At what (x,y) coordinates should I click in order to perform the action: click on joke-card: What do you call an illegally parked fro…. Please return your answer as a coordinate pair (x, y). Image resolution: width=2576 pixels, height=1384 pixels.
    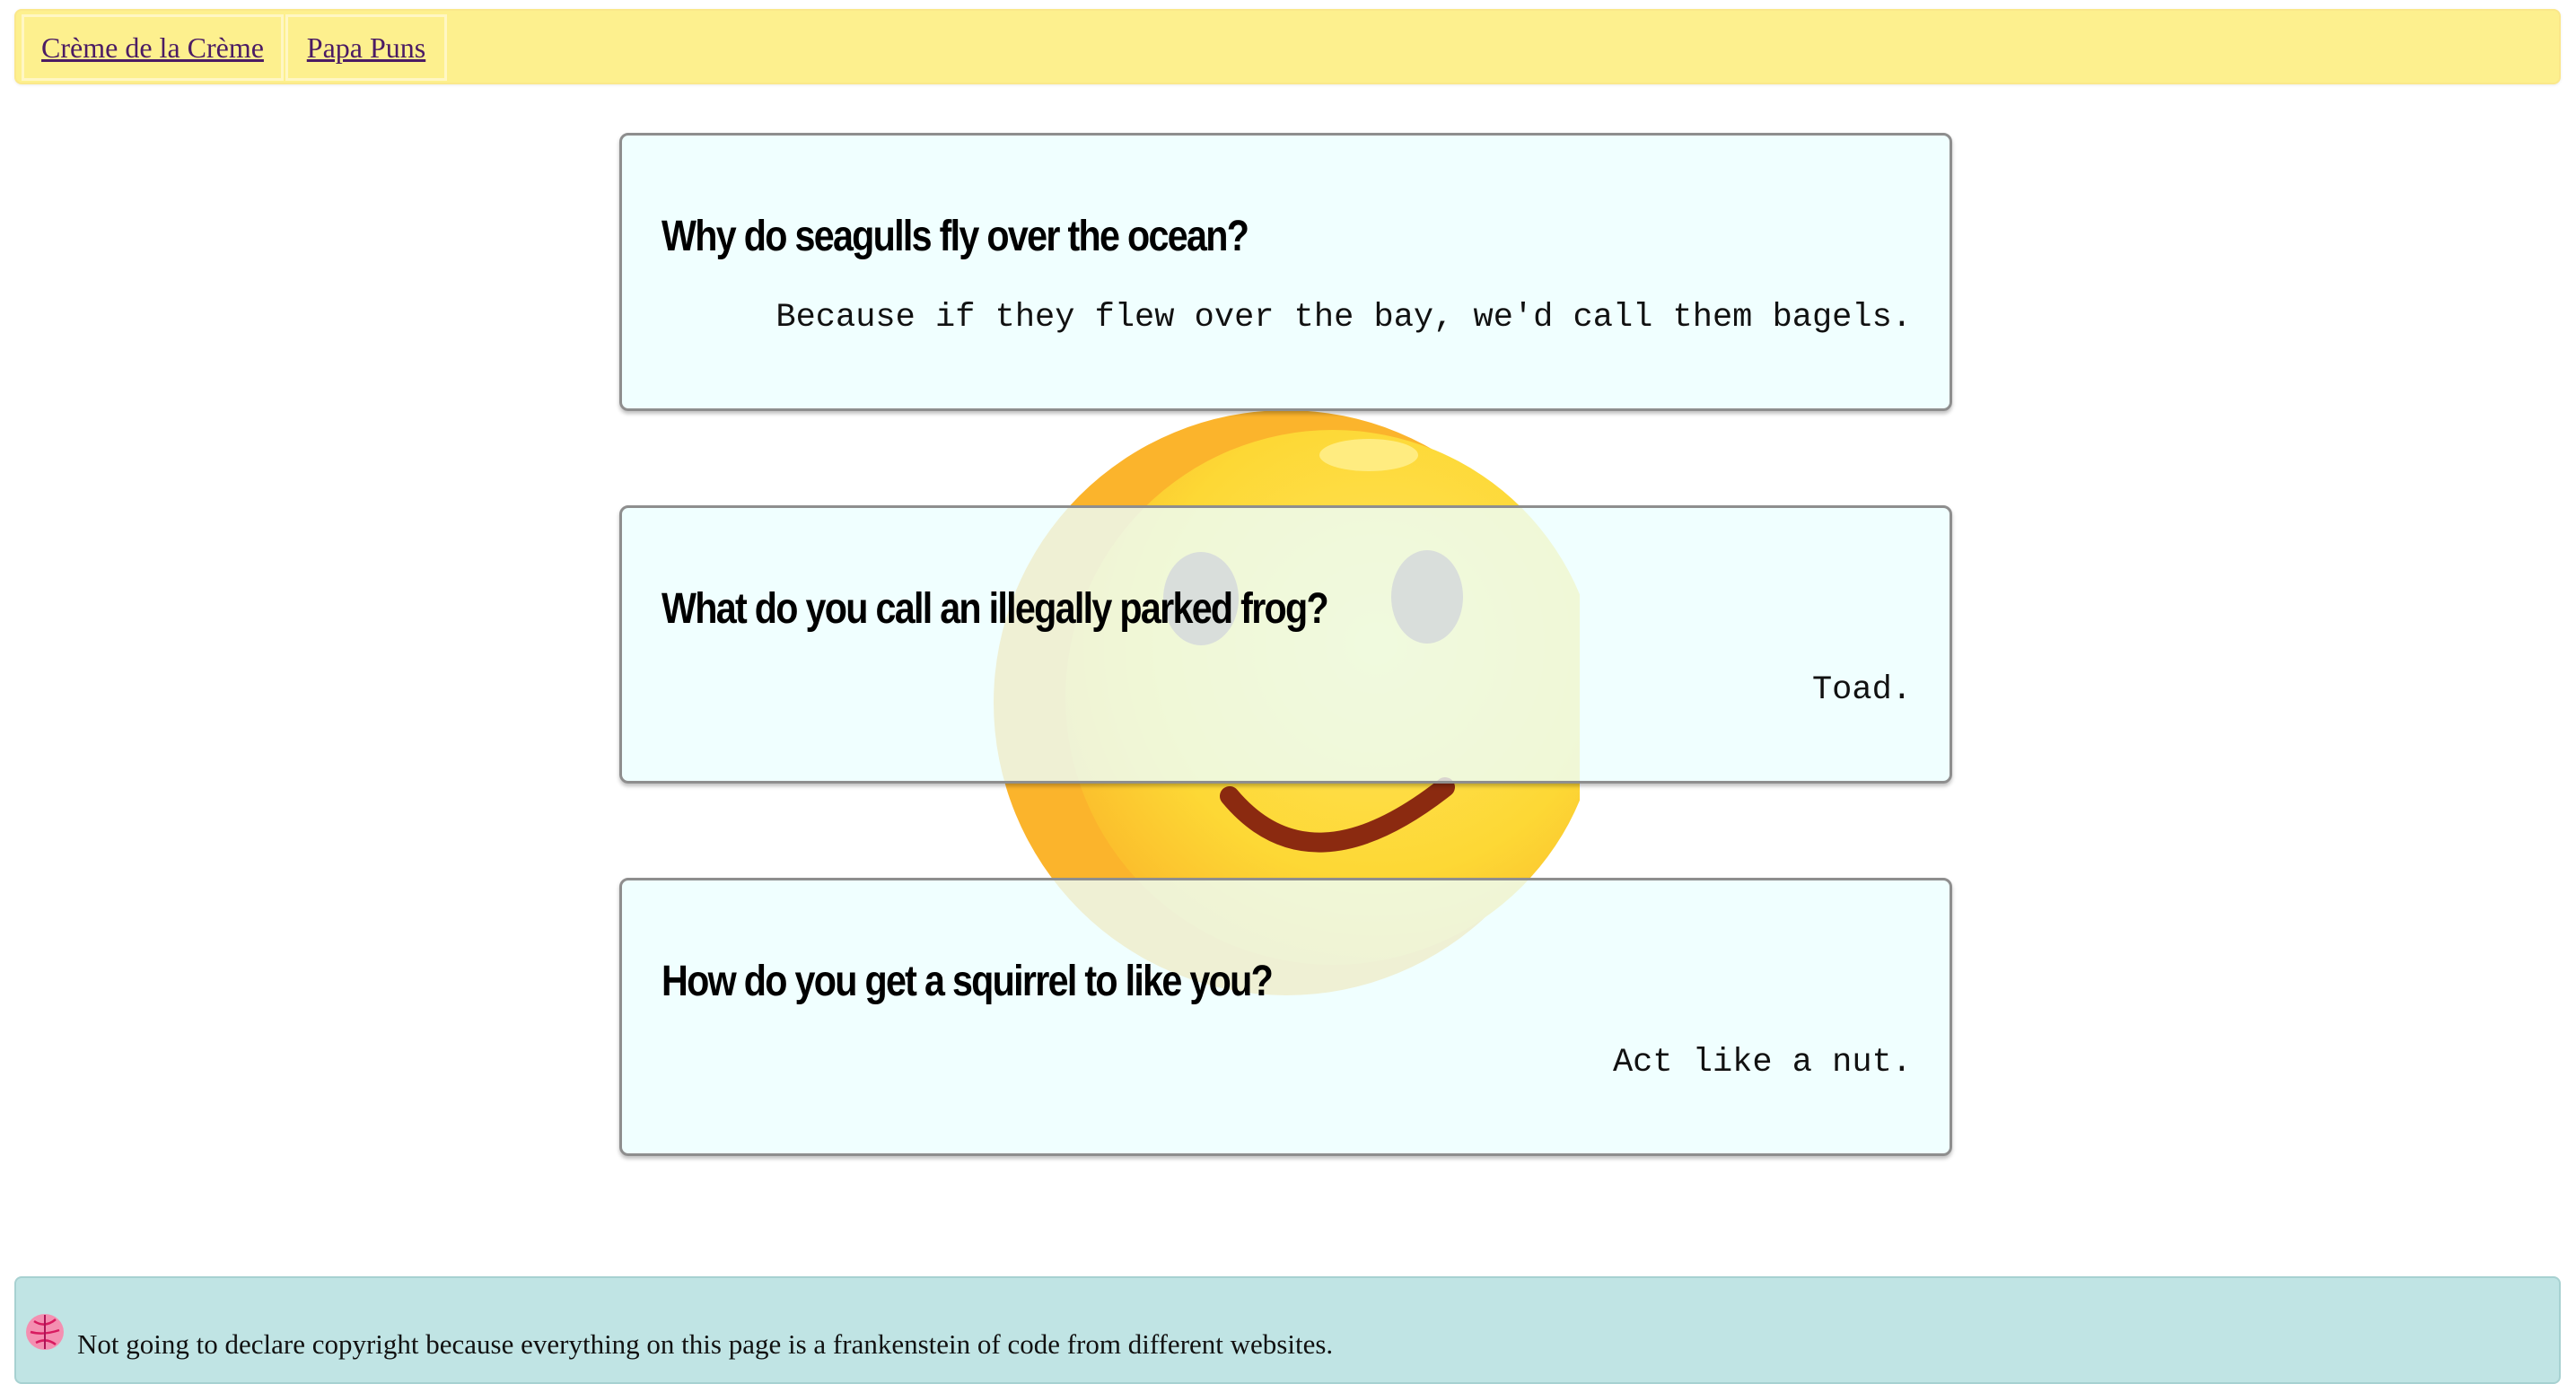
    Looking at the image, I should click on (1285, 644).